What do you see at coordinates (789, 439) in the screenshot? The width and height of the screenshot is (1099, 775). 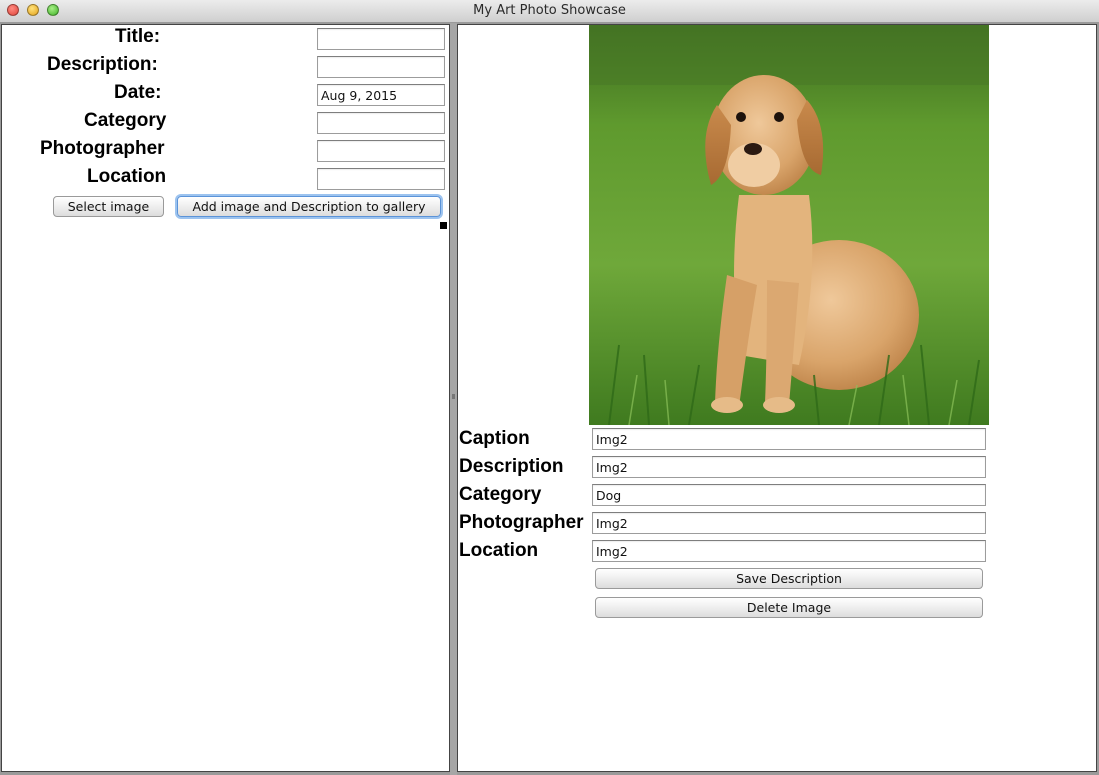 I see `caption-input` at bounding box center [789, 439].